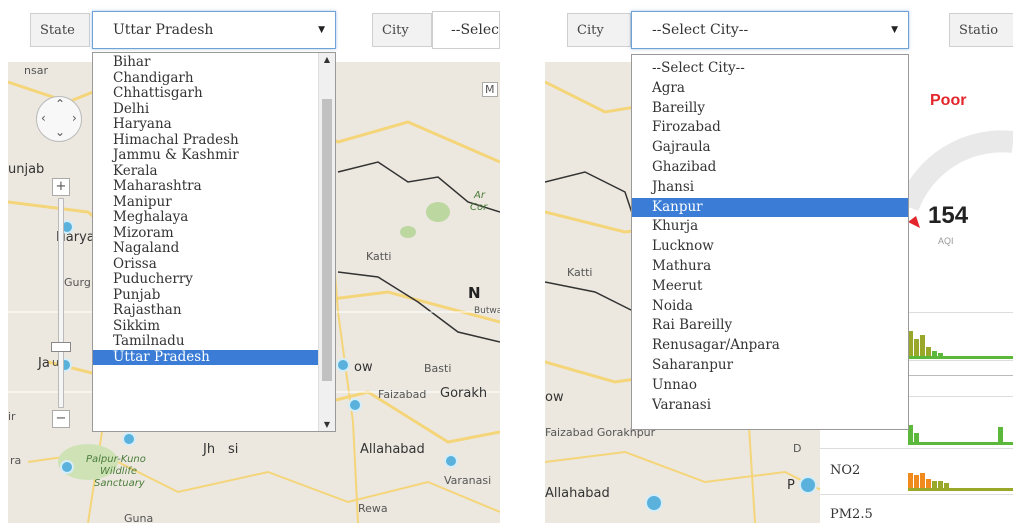  Describe the element at coordinates (214, 279) in the screenshot. I see `state-option: Puducherry` at that location.